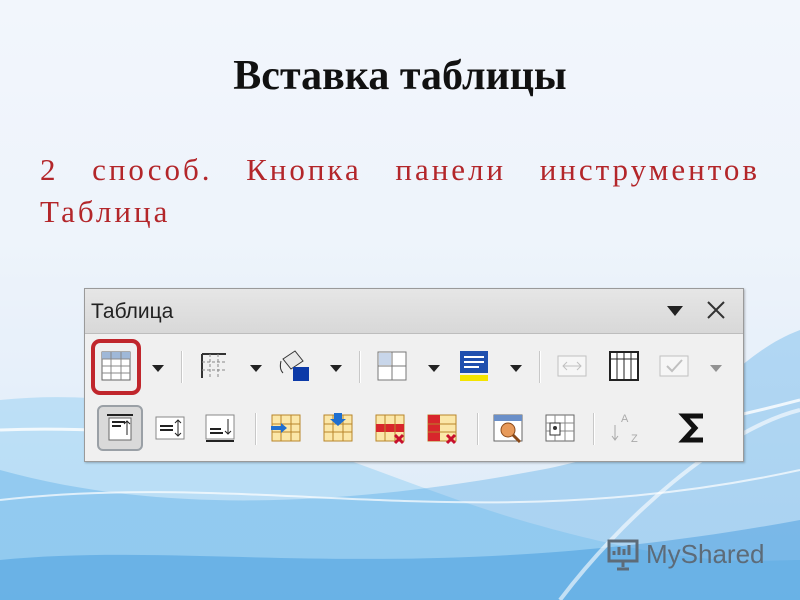  I want to click on svg-text: Z, so click(634, 439).